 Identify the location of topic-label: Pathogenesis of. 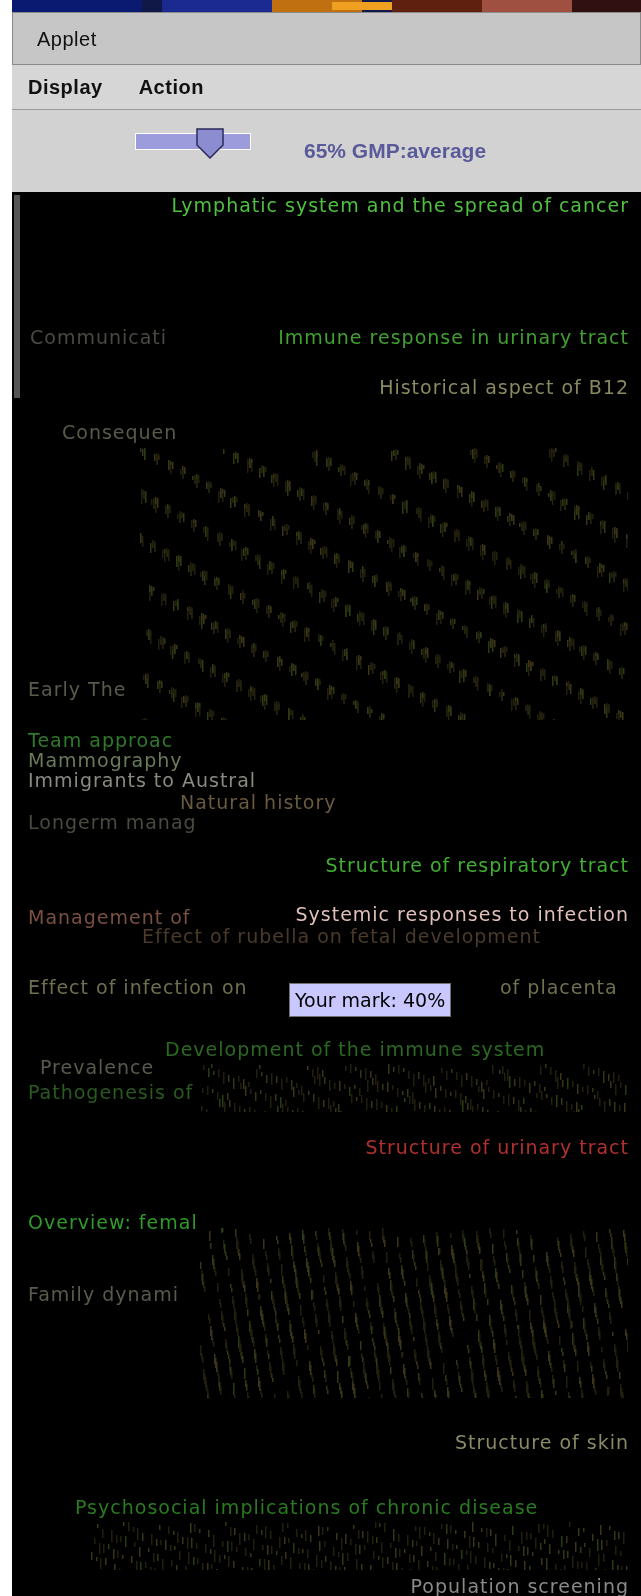
(111, 1092).